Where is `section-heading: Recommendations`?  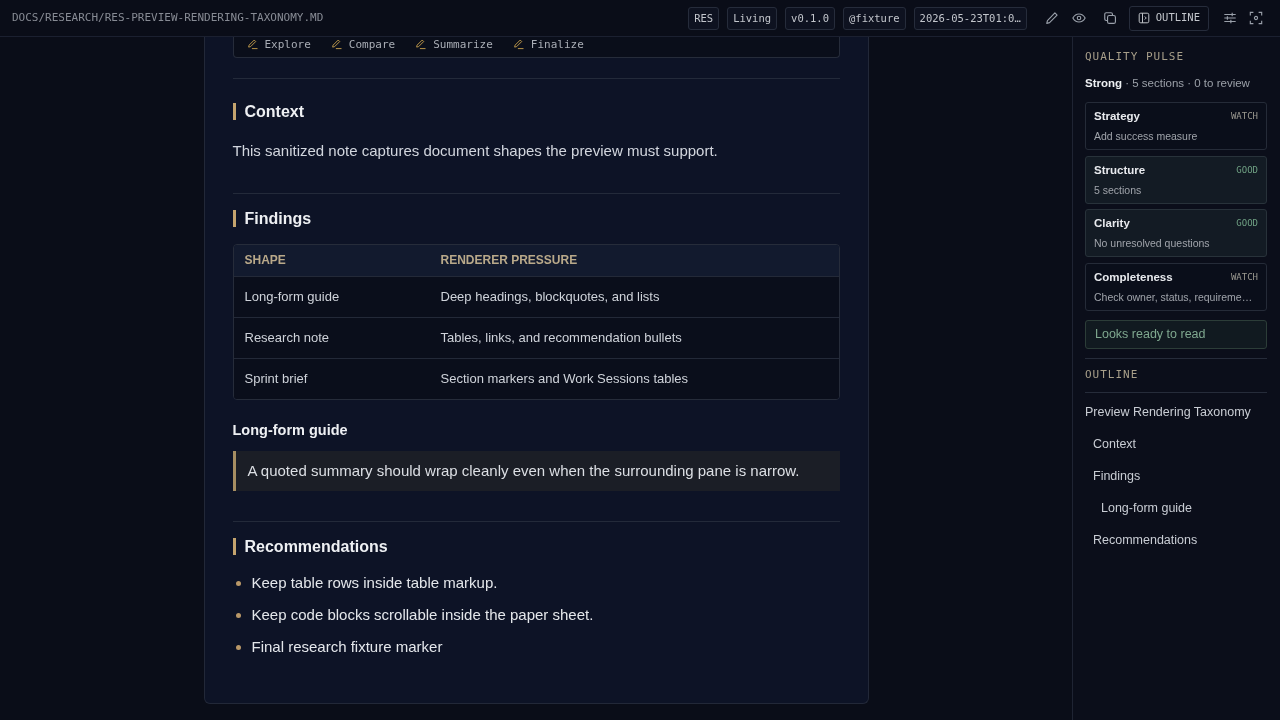
section-heading: Recommendations is located at coordinates (536, 546).